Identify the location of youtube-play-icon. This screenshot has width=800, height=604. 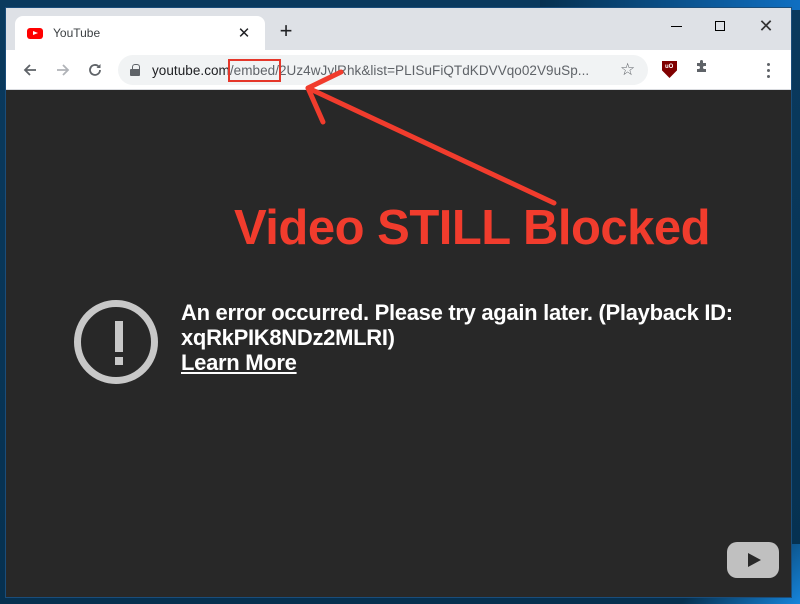
(753, 560).